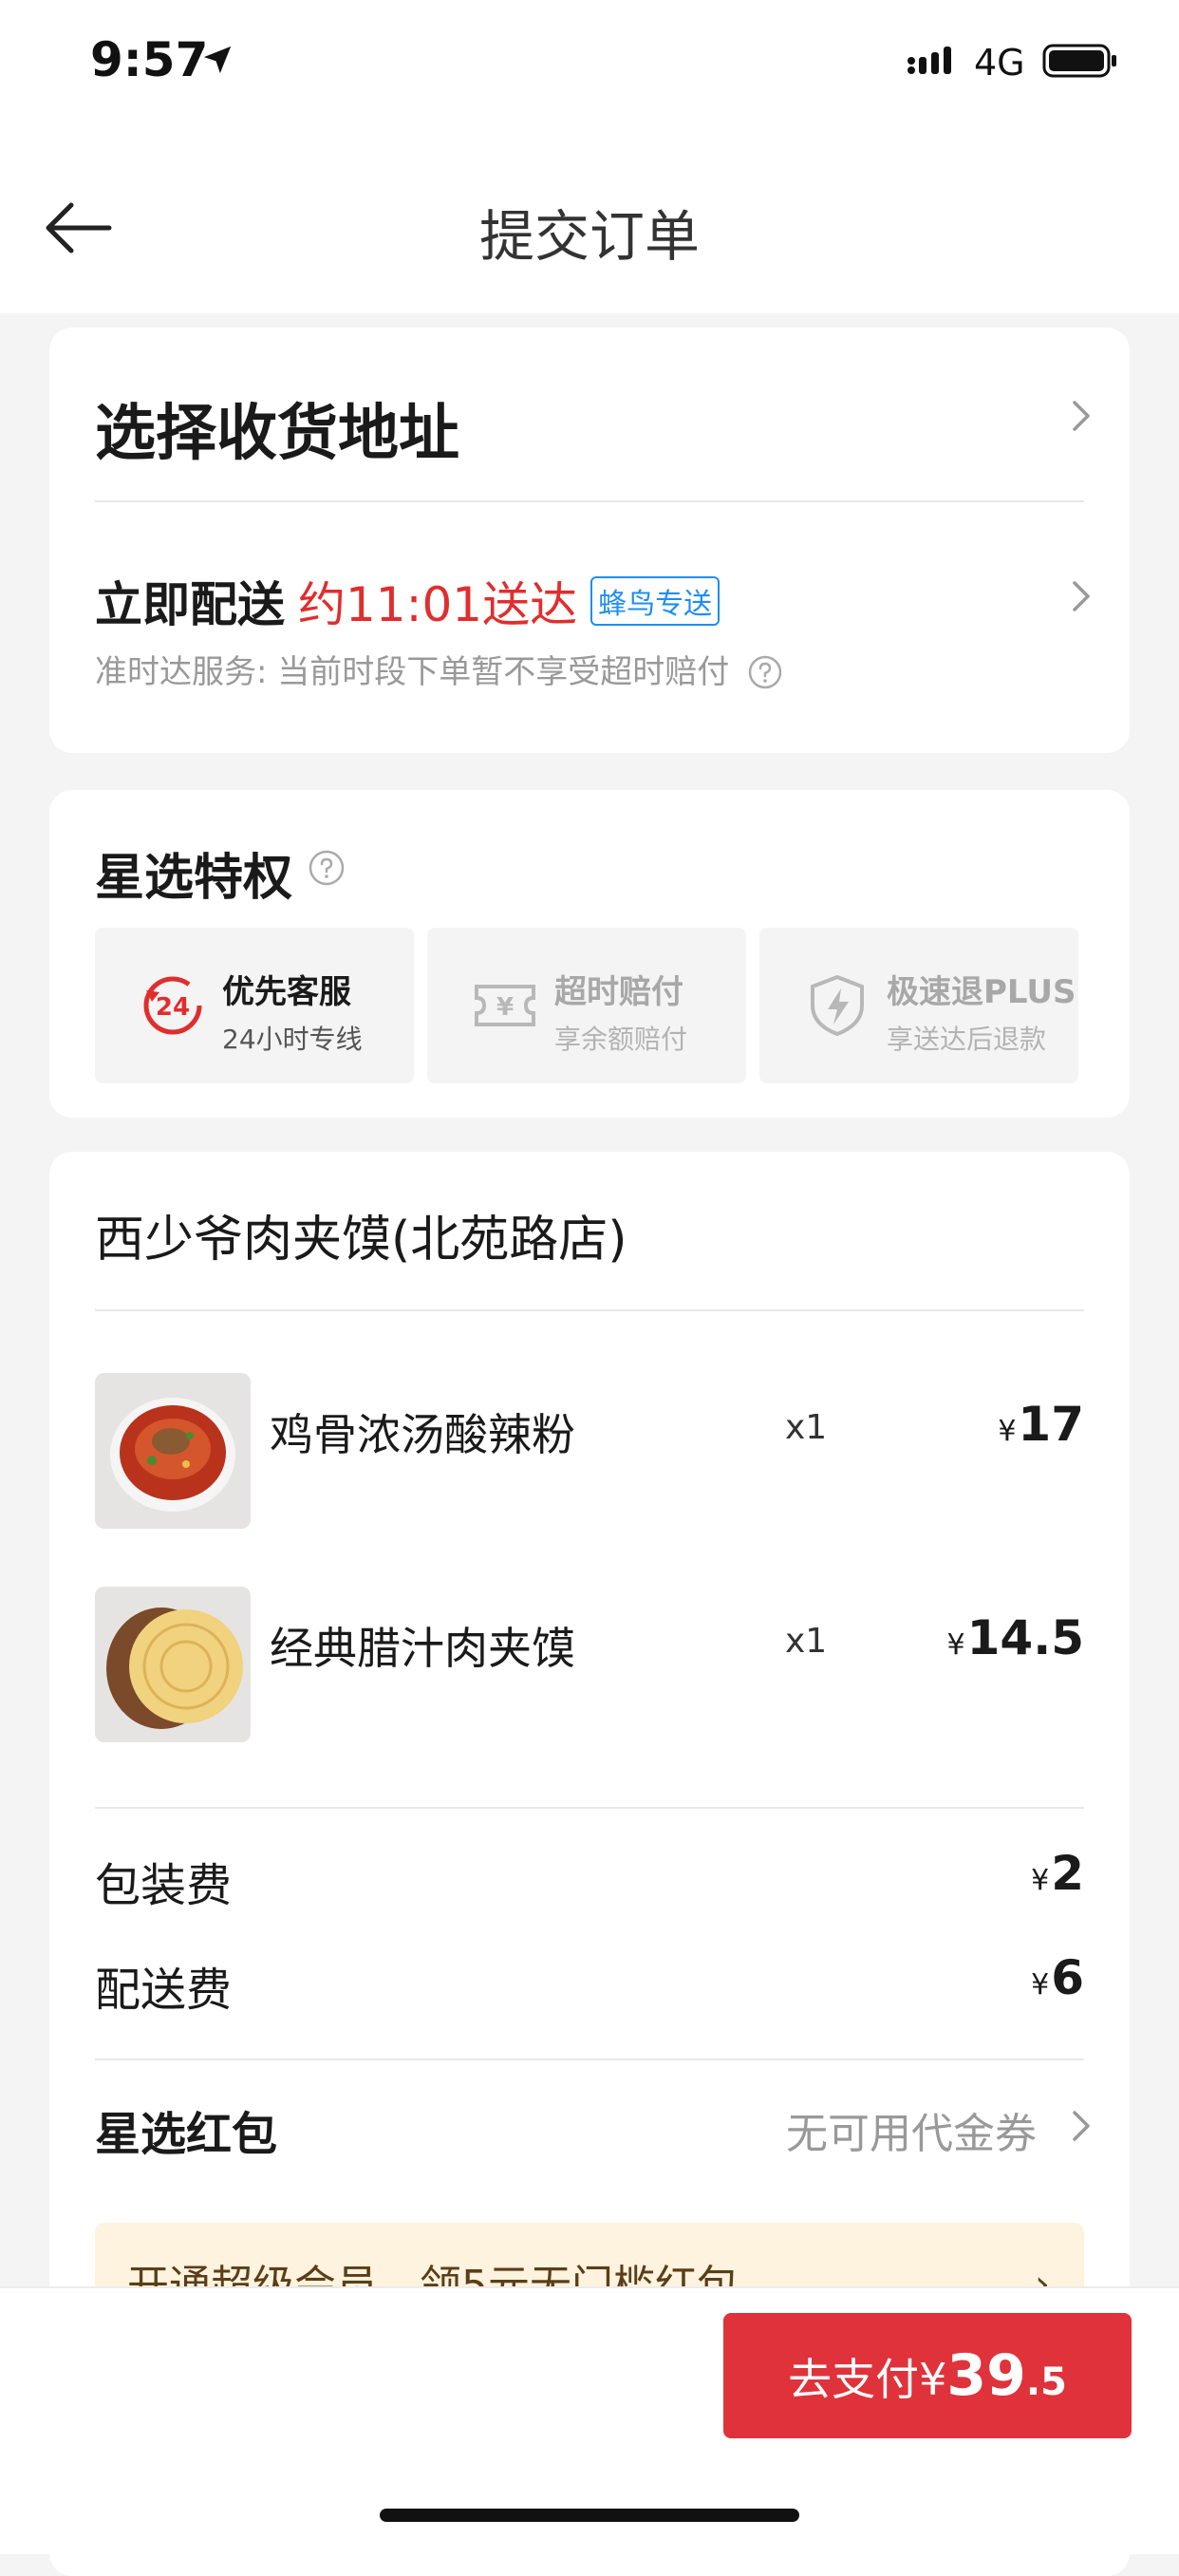 The height and width of the screenshot is (2576, 1179). What do you see at coordinates (361, 1240) in the screenshot?
I see `shop-name: 西少爷肉夹馍(北苑路店)` at bounding box center [361, 1240].